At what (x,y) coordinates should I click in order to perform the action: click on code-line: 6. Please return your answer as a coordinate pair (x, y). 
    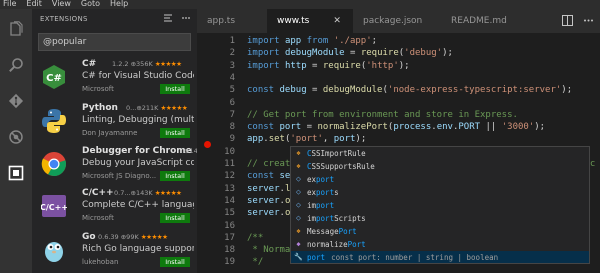
    Looking at the image, I should click on (398, 103).